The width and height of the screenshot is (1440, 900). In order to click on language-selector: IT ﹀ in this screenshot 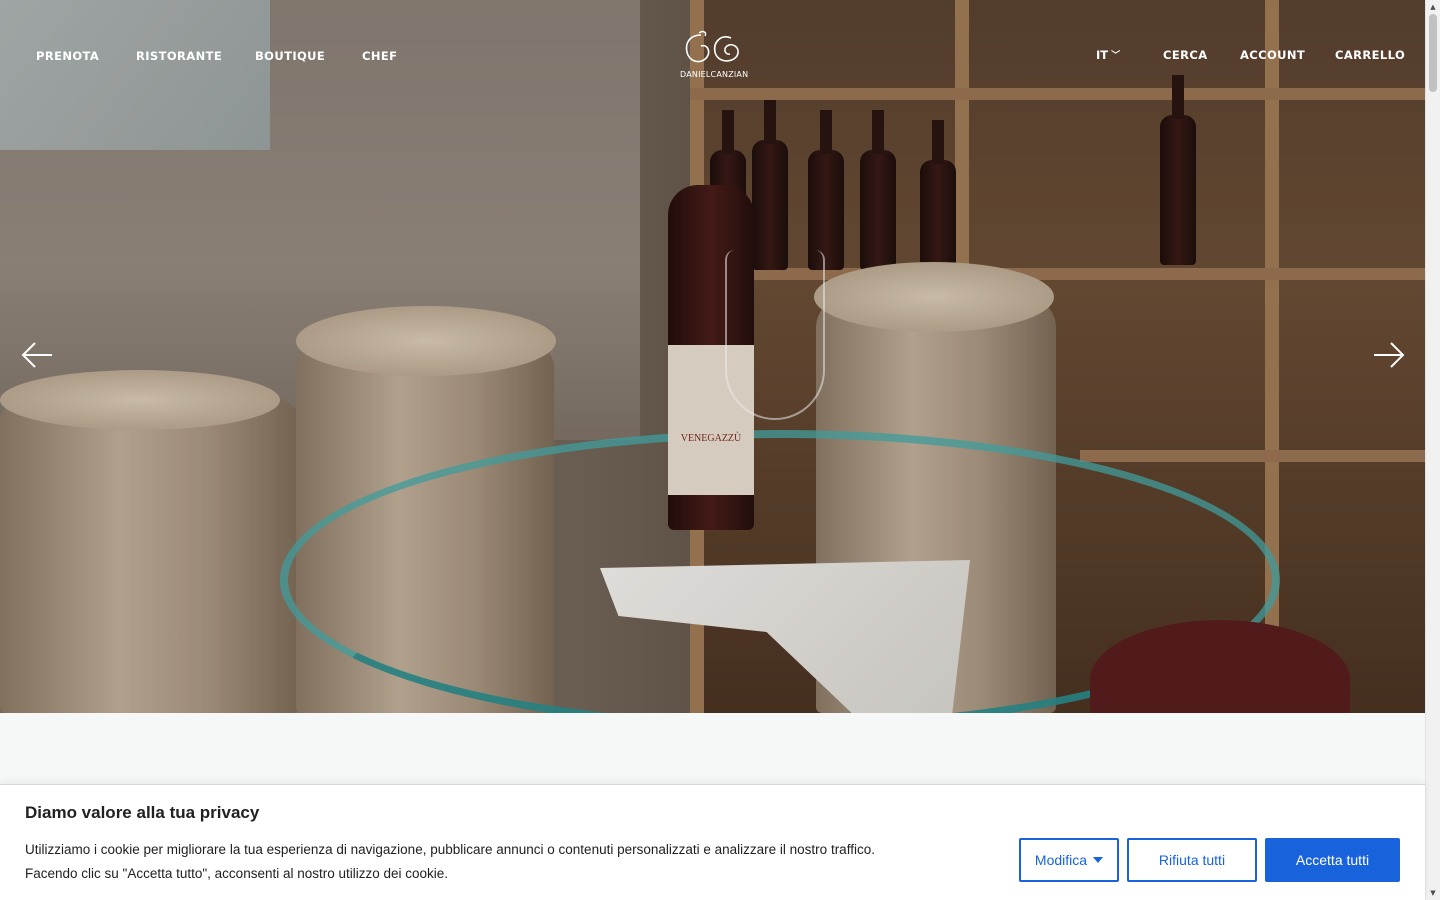, I will do `click(1108, 55)`.